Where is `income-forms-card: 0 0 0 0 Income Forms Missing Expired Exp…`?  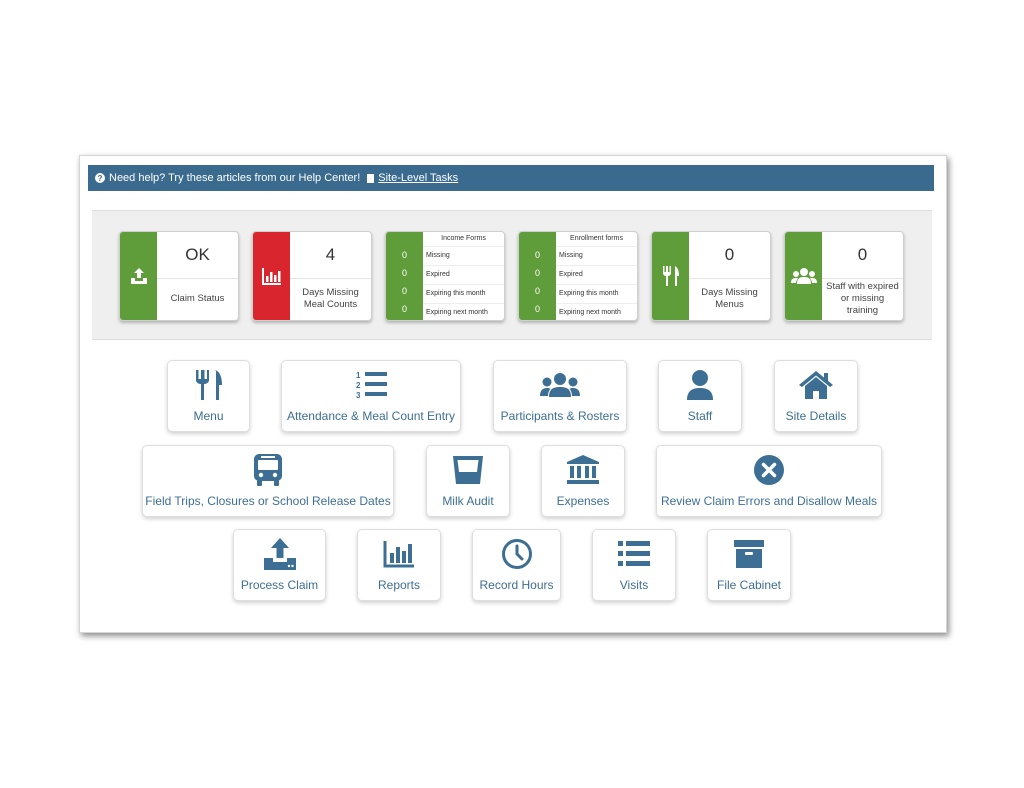 income-forms-card: 0 0 0 0 Income Forms Missing Expired Exp… is located at coordinates (445, 276).